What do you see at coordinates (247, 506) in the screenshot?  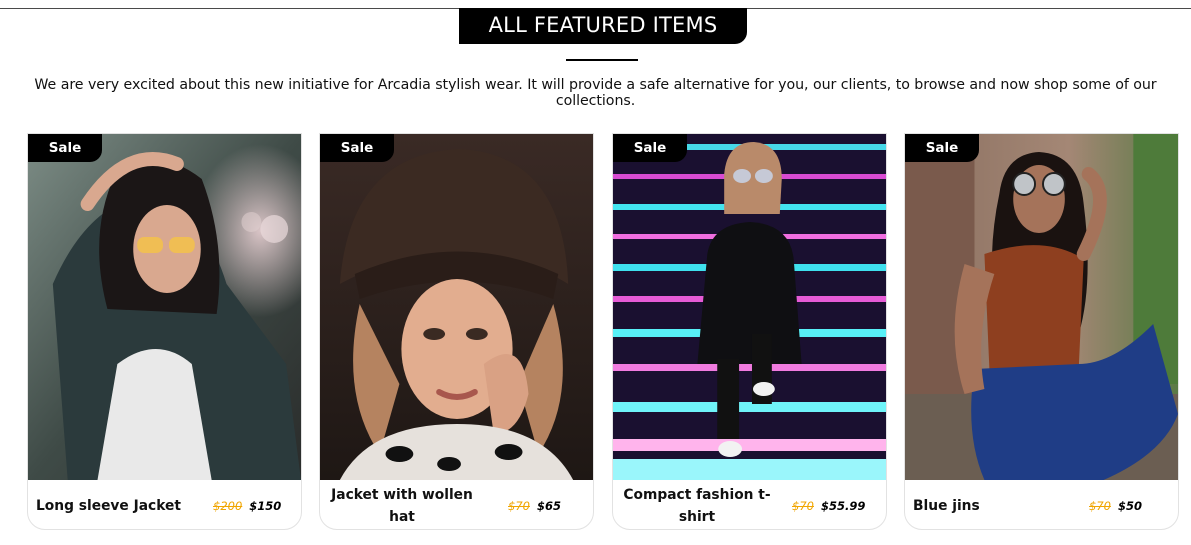 I see `product-prices: $200 $150` at bounding box center [247, 506].